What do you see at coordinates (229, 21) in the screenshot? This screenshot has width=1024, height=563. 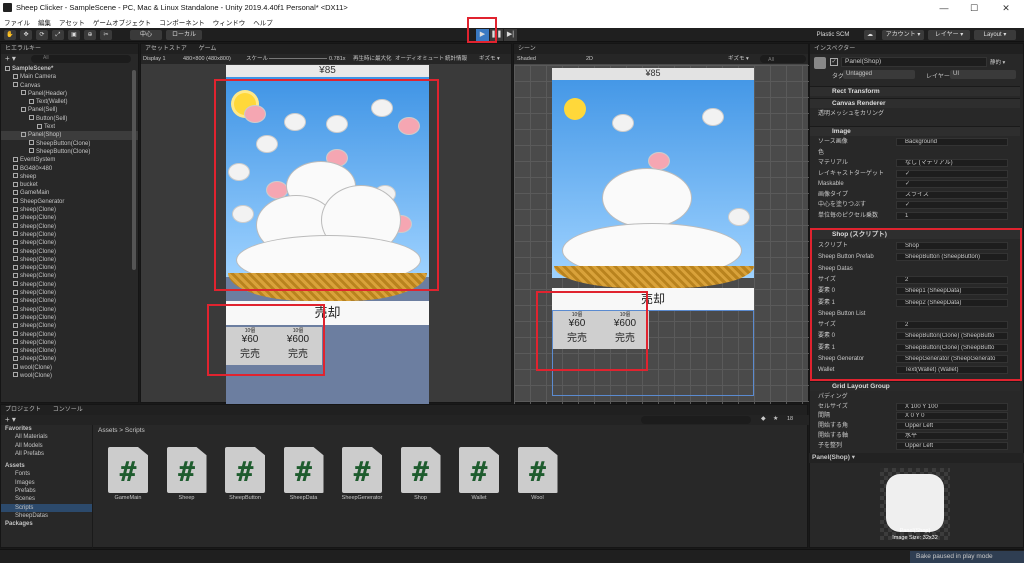 I see `menu-window: ウィンドウ` at bounding box center [229, 21].